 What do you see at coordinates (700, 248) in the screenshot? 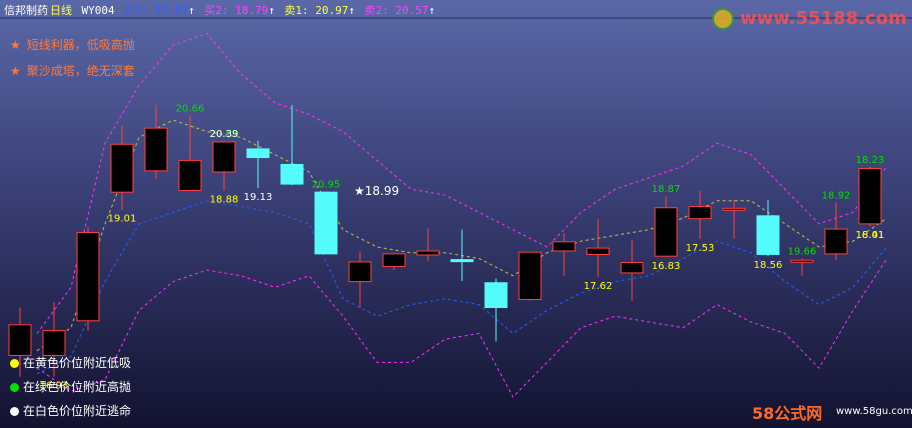
I see `buy-price-label: 17.53` at bounding box center [700, 248].